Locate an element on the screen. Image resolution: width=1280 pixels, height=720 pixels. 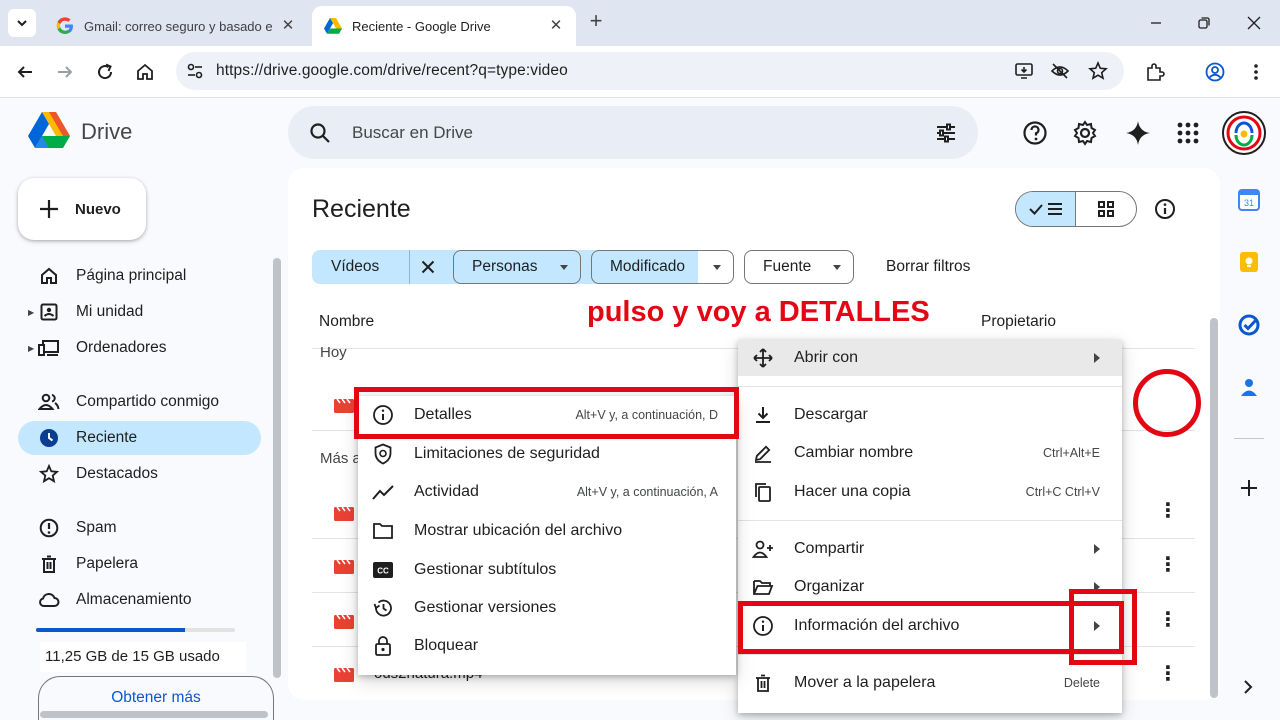
arrow-right-icon is located at coordinates (65, 72).